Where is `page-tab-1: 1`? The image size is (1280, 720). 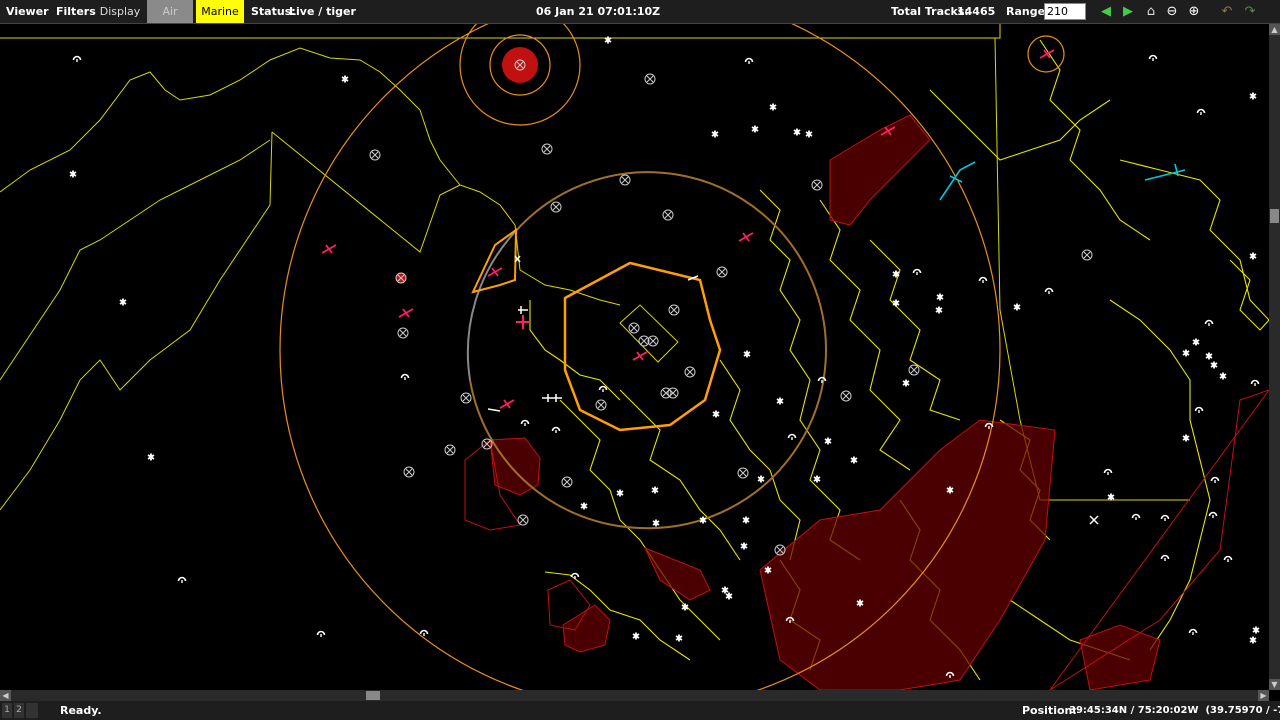 page-tab-1: 1 is located at coordinates (7, 710).